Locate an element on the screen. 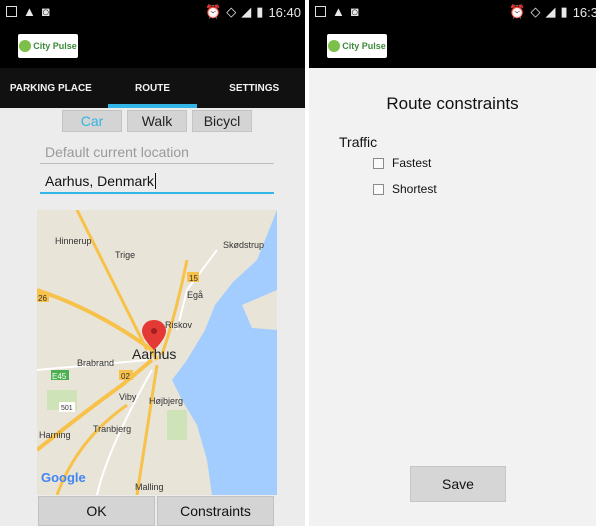 Image resolution: width=596 pixels, height=526 pixels. road-label-02: 02 is located at coordinates (125, 376).